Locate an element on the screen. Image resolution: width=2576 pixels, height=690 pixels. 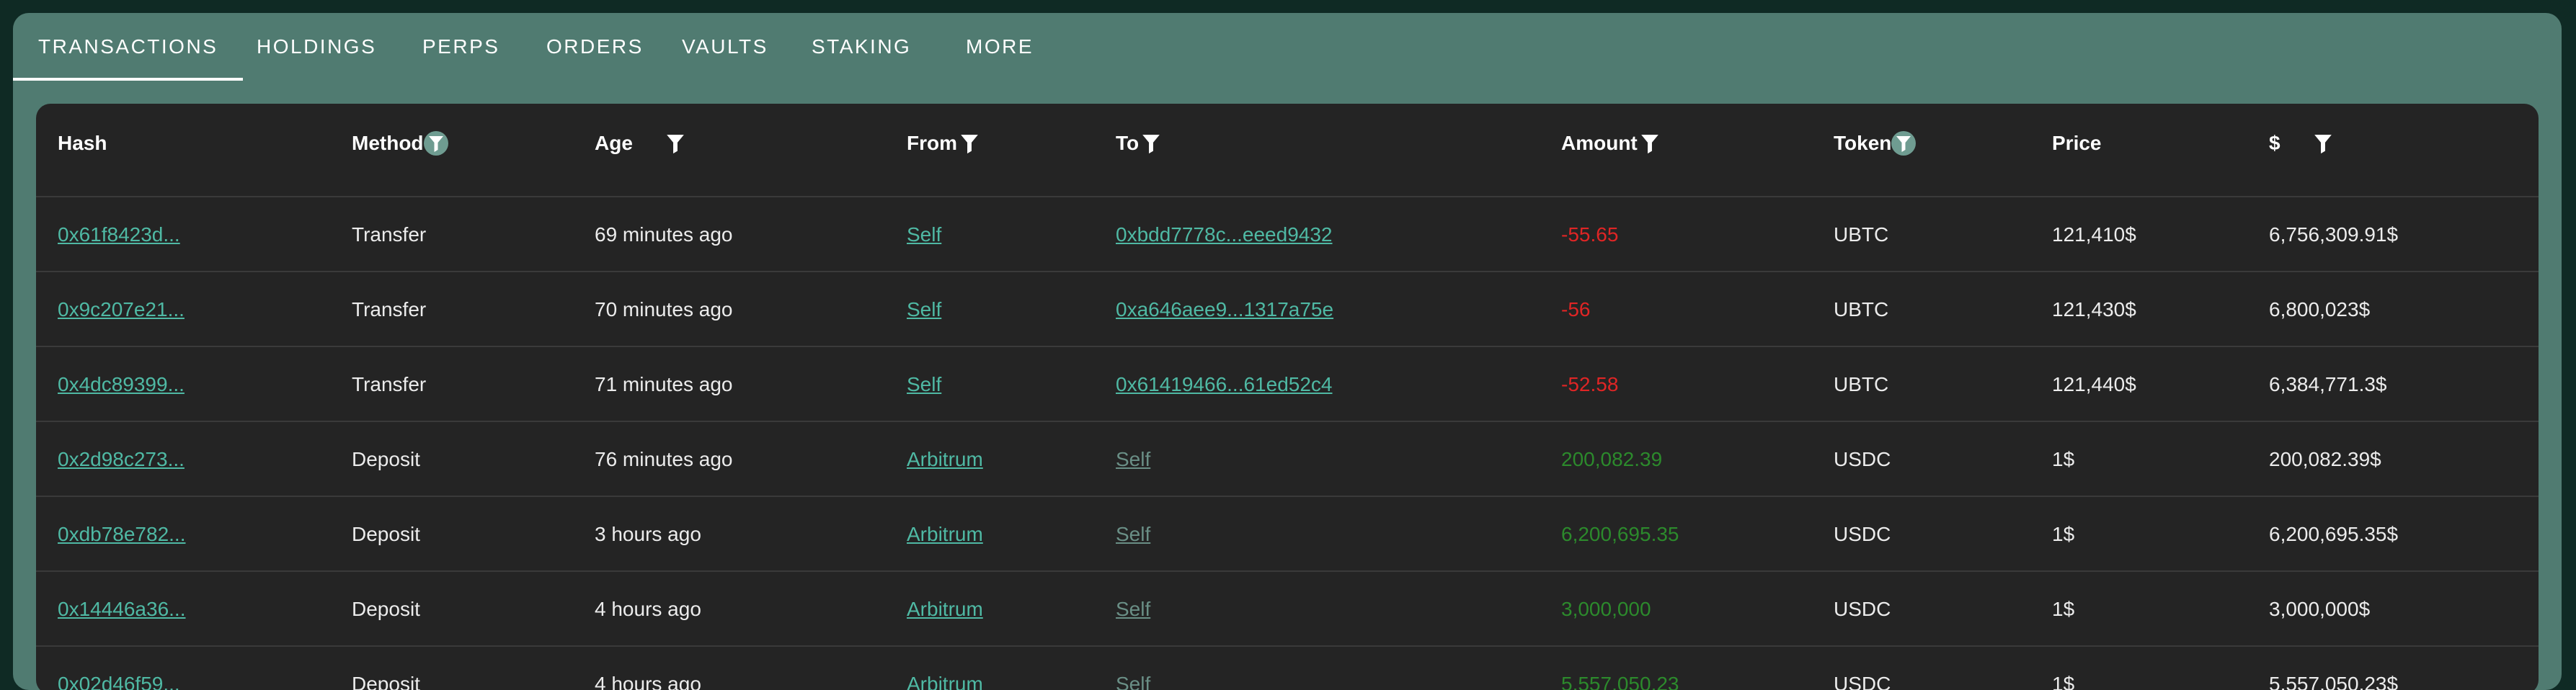
age-filter-icon is located at coordinates (675, 143).